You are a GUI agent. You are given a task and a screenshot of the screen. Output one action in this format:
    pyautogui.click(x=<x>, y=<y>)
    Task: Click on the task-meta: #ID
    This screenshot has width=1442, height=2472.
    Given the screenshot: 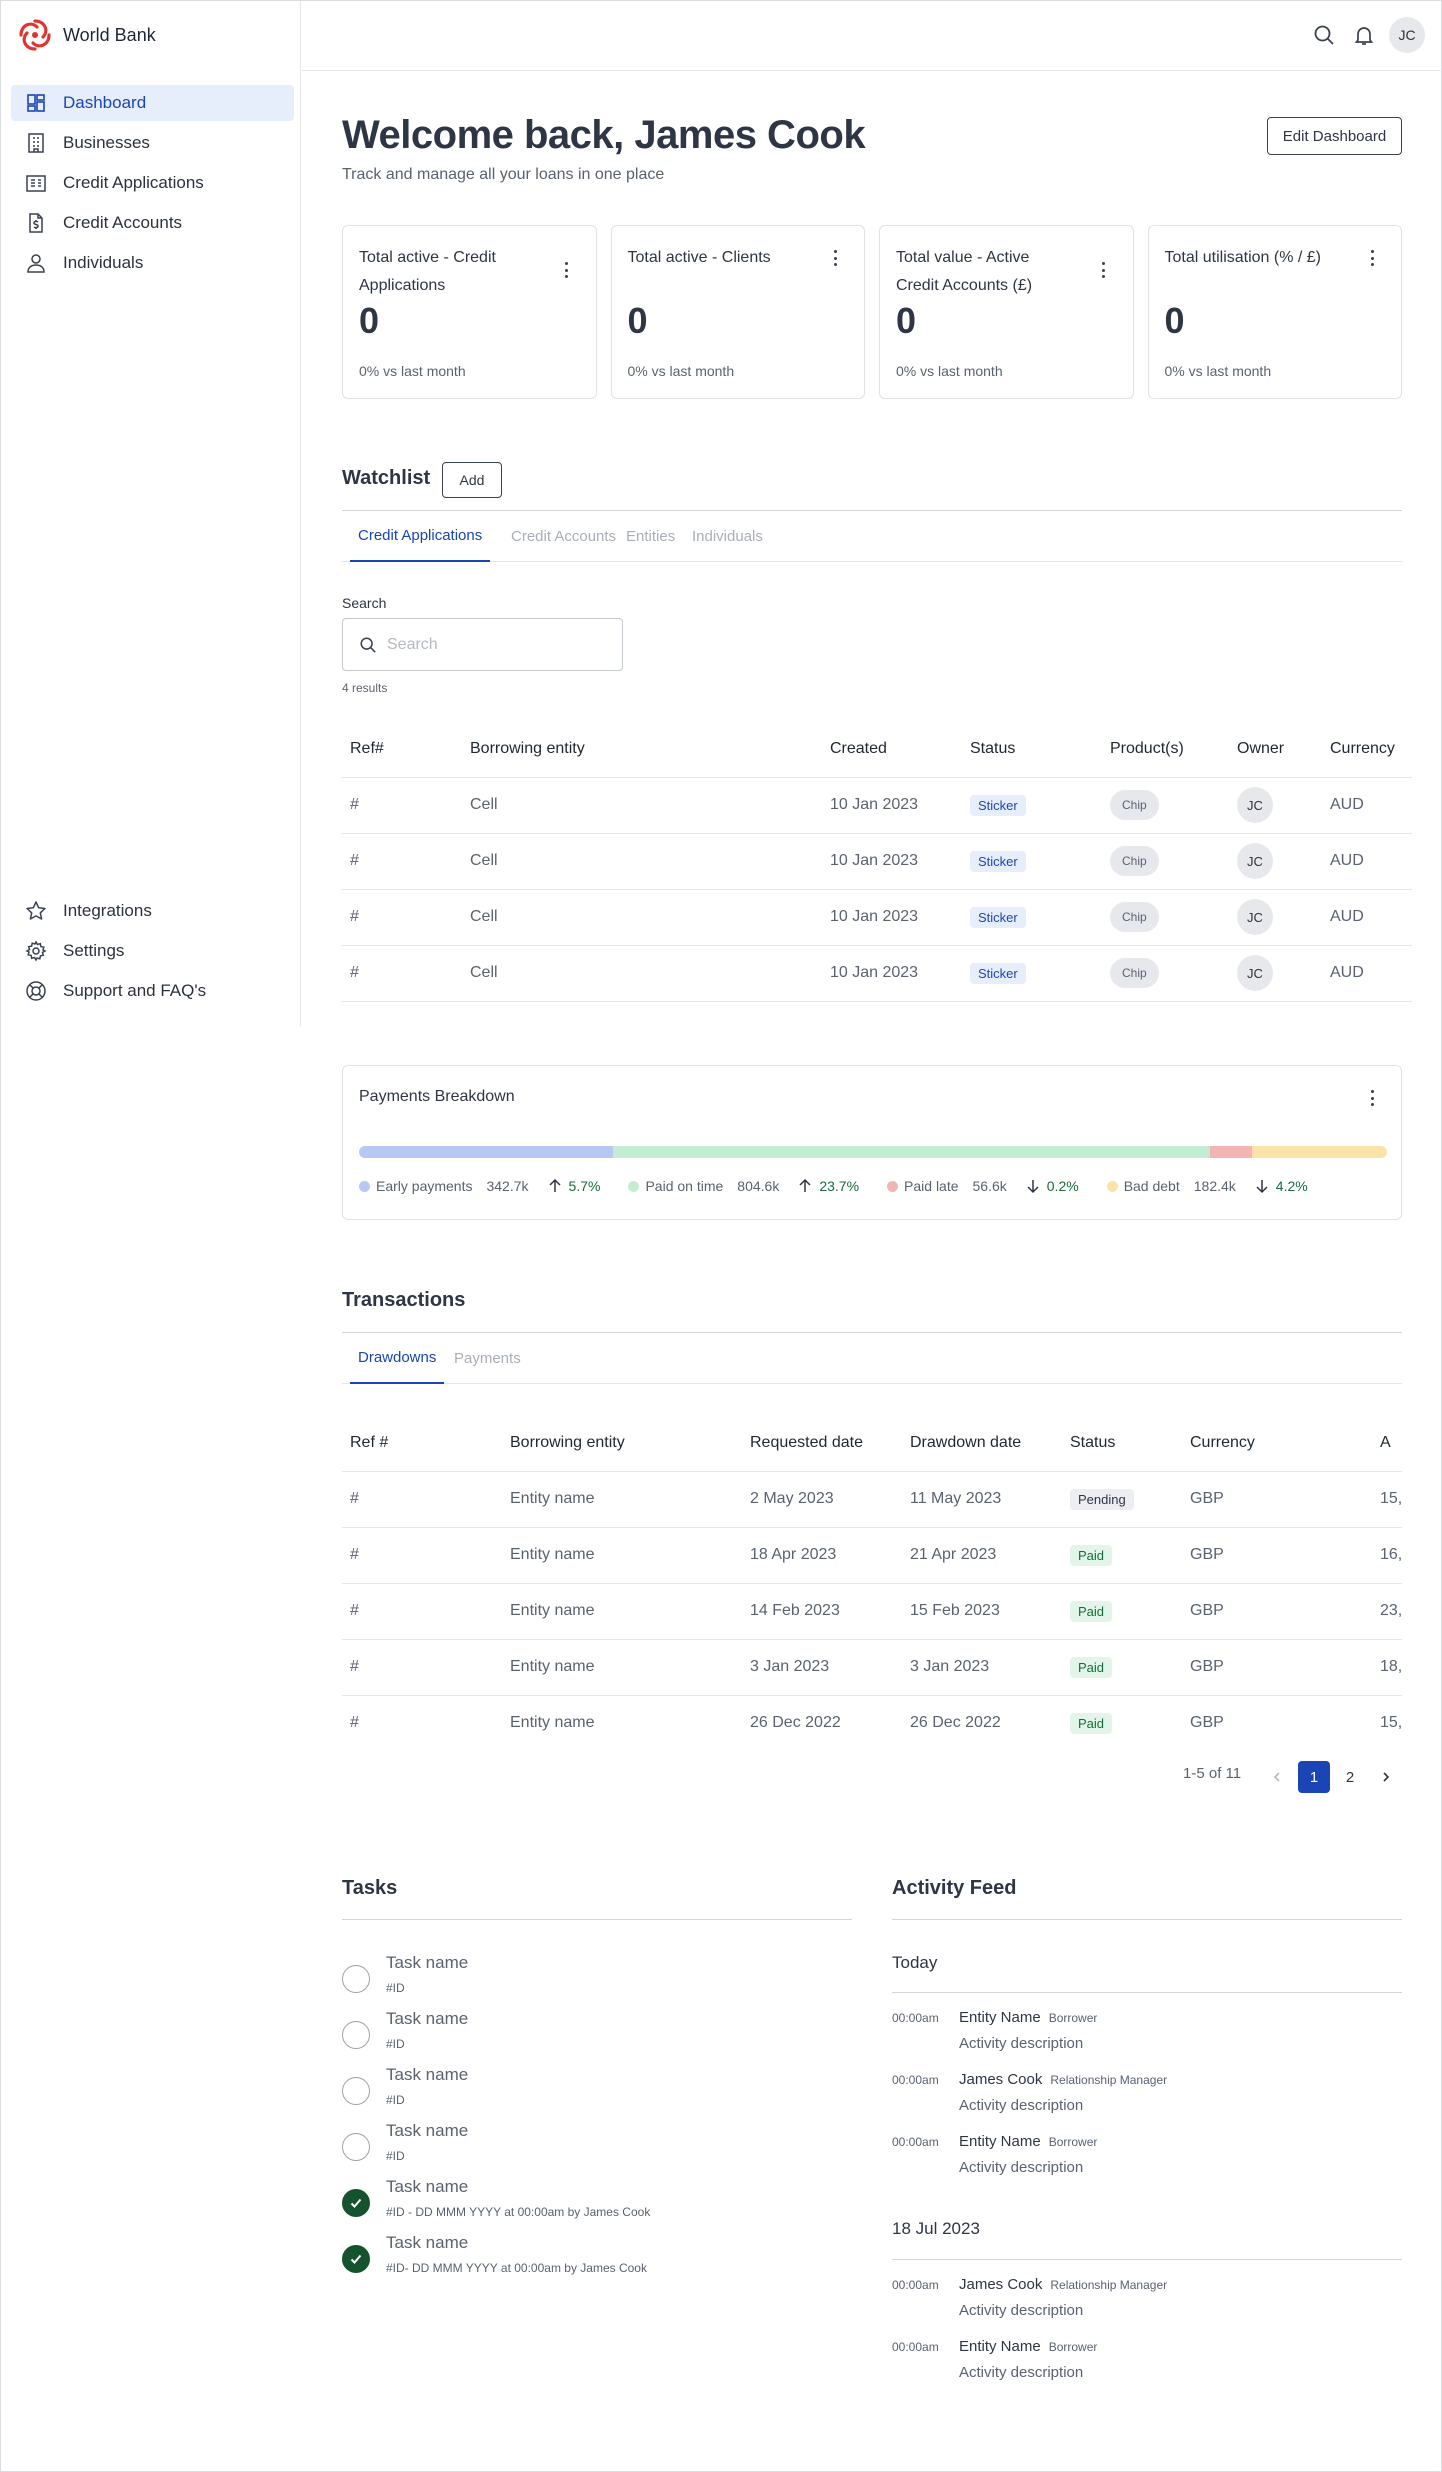 What is the action you would take?
    pyautogui.click(x=395, y=2100)
    